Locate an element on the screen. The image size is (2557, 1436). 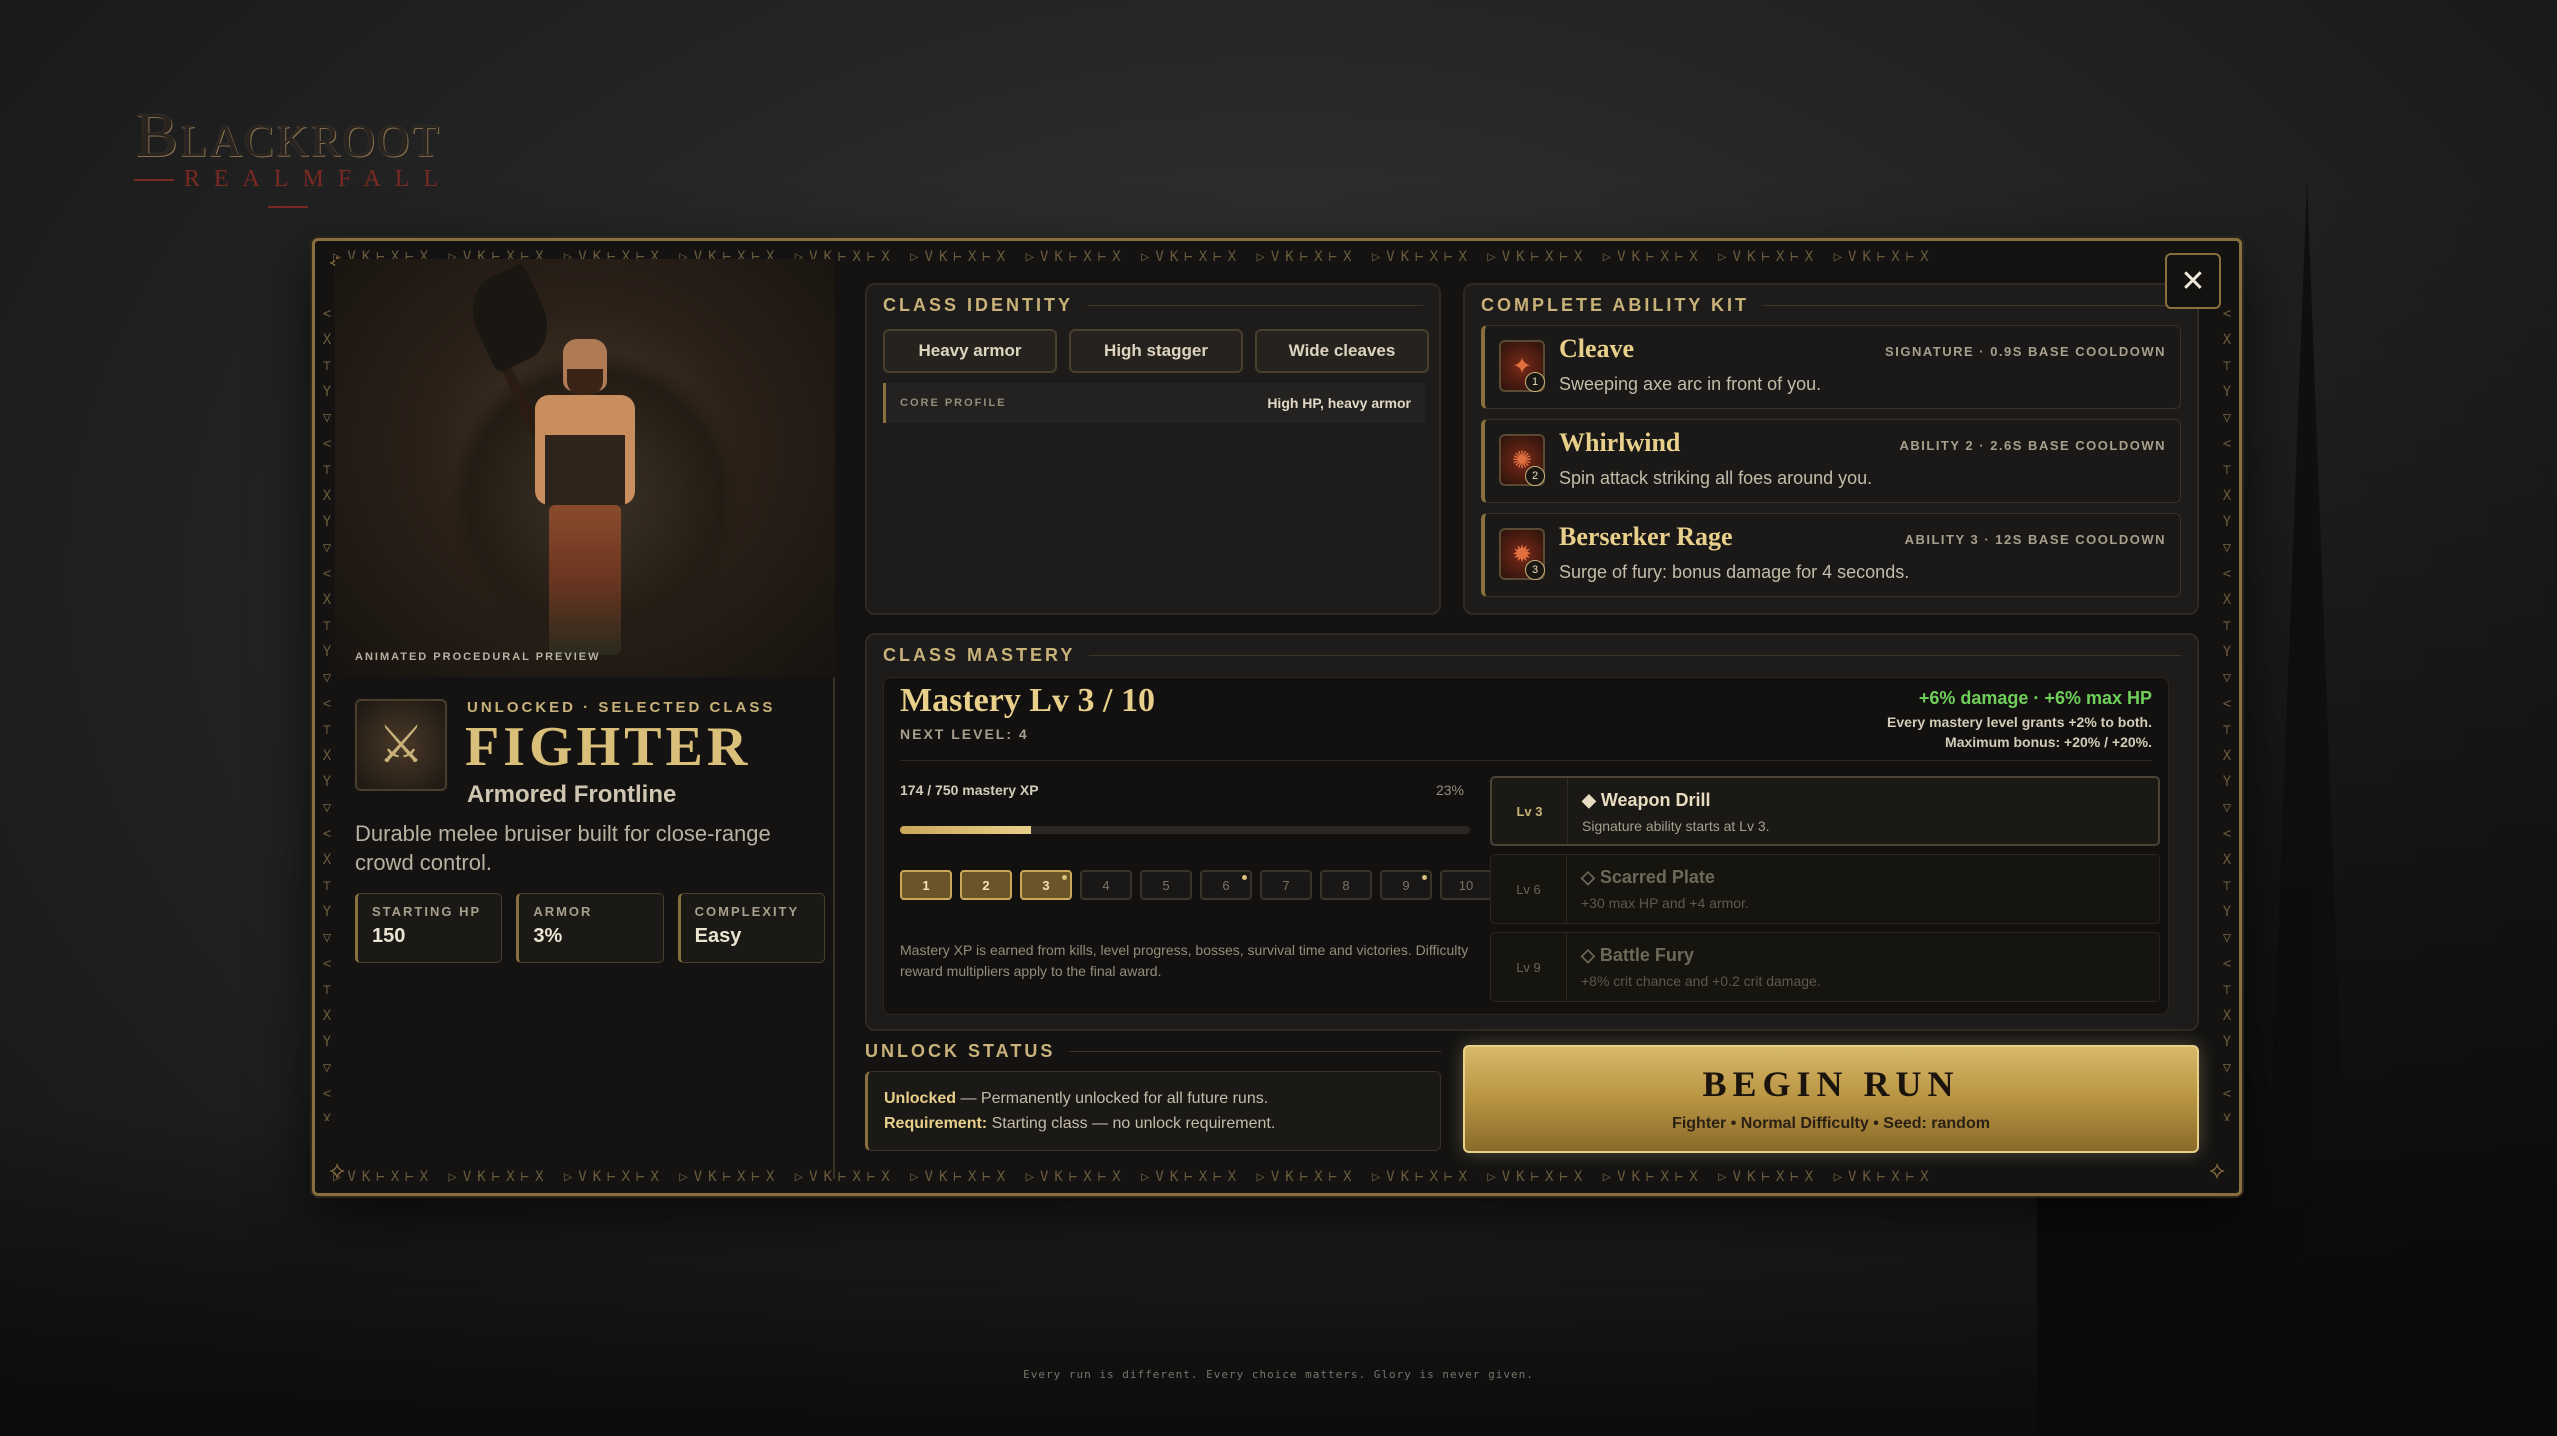
character-preview: ANIMATED PROCEDURAL PREVIEW is located at coordinates (585, 468).